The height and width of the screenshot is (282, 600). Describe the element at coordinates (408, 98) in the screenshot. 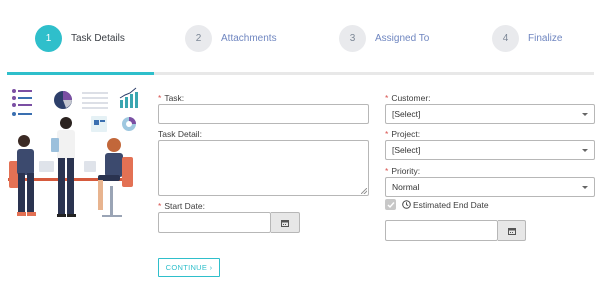

I see `customer-label: * Customer:` at that location.